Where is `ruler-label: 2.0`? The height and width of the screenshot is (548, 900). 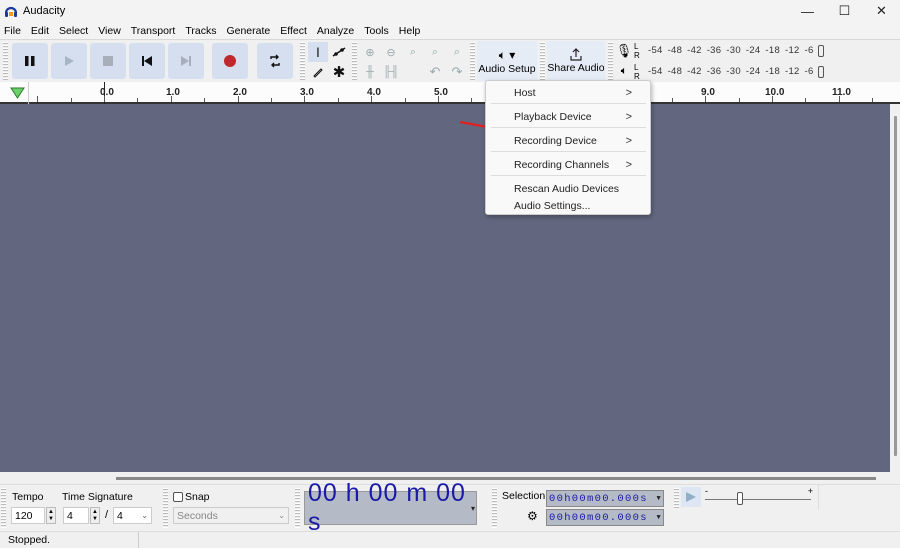 ruler-label: 2.0 is located at coordinates (240, 92).